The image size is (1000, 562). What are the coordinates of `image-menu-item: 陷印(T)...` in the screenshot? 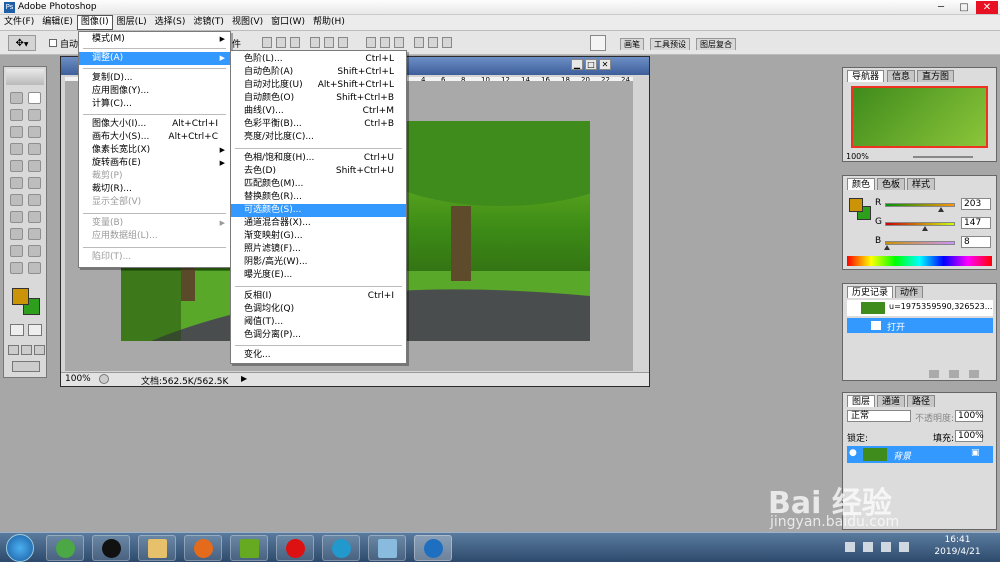 It's located at (154, 257).